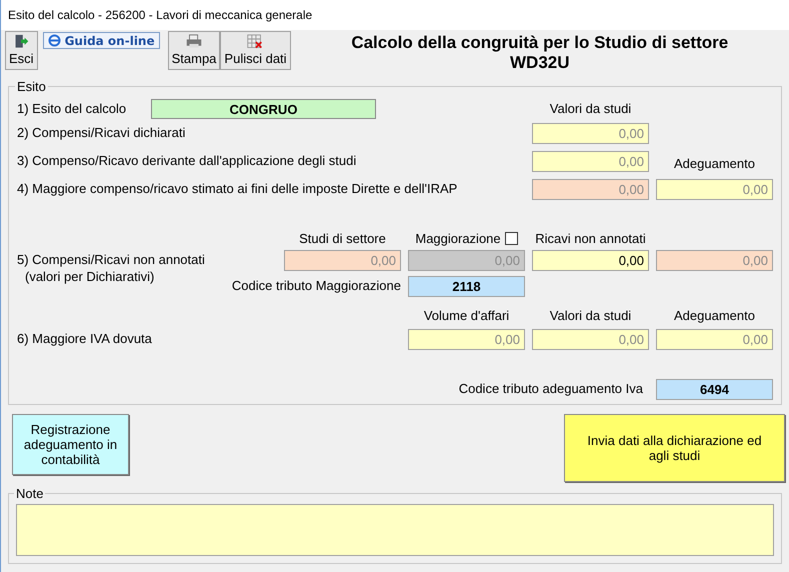  What do you see at coordinates (194, 50) in the screenshot?
I see `toolbar-button: Stampa` at bounding box center [194, 50].